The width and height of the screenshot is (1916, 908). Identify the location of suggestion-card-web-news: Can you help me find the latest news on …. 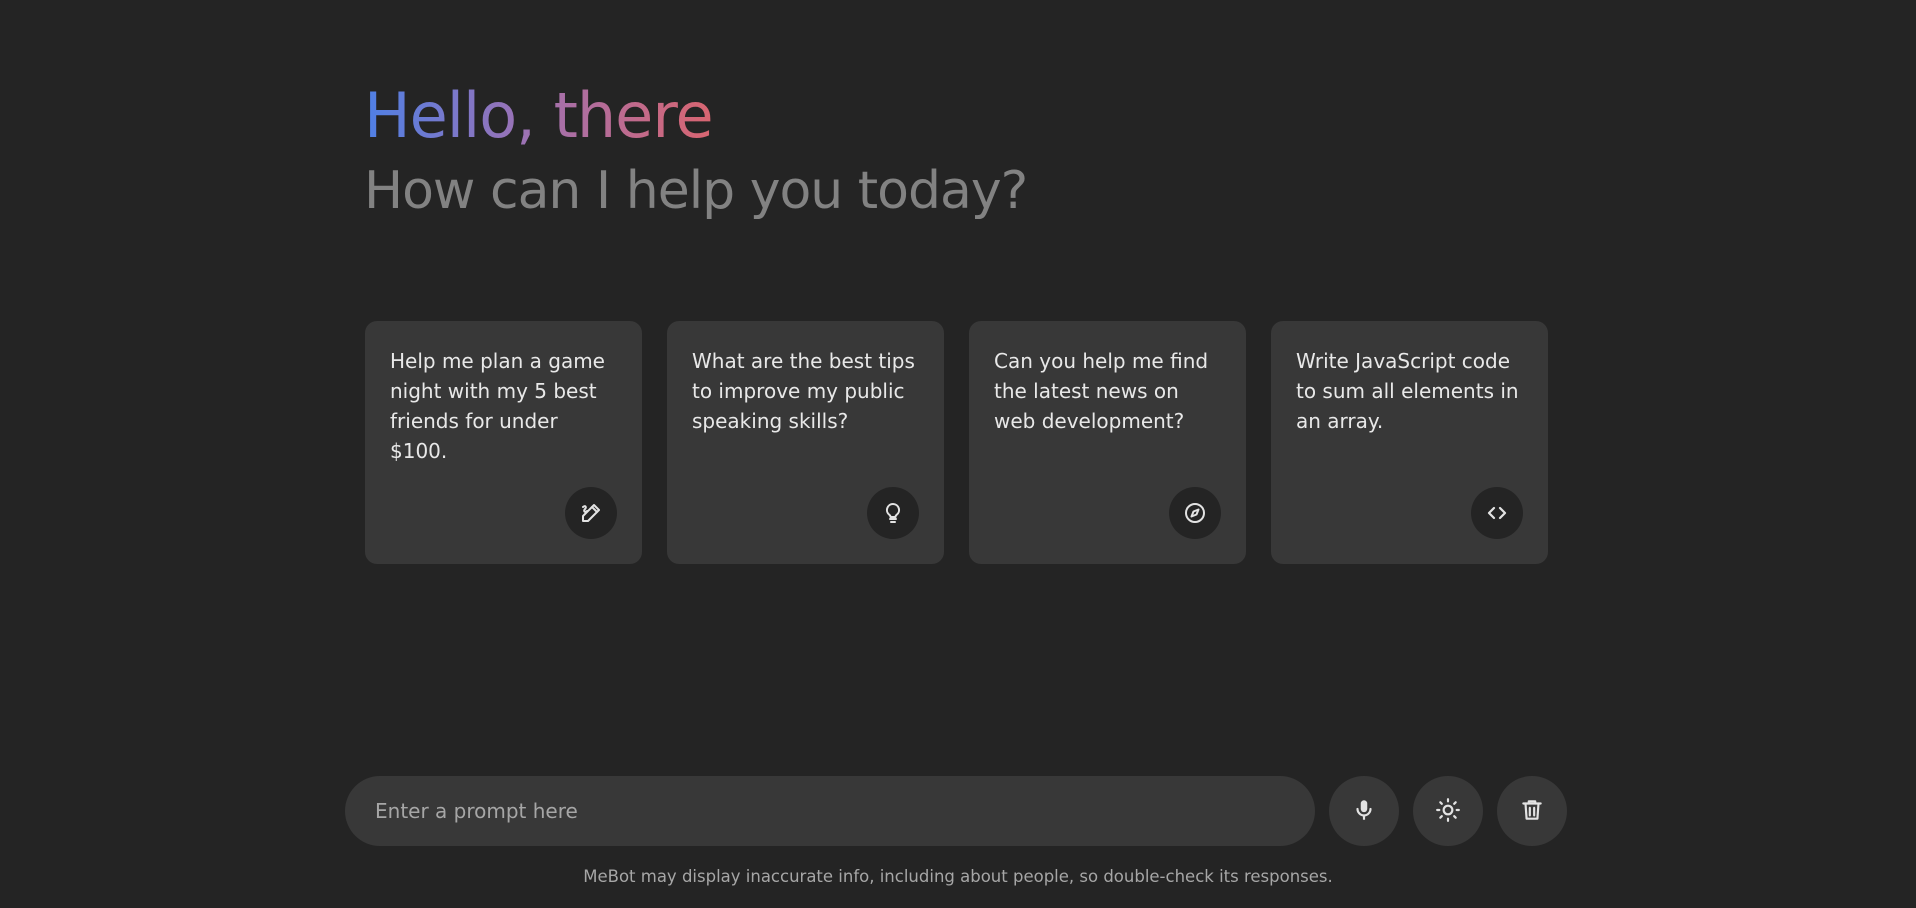
(1107, 442).